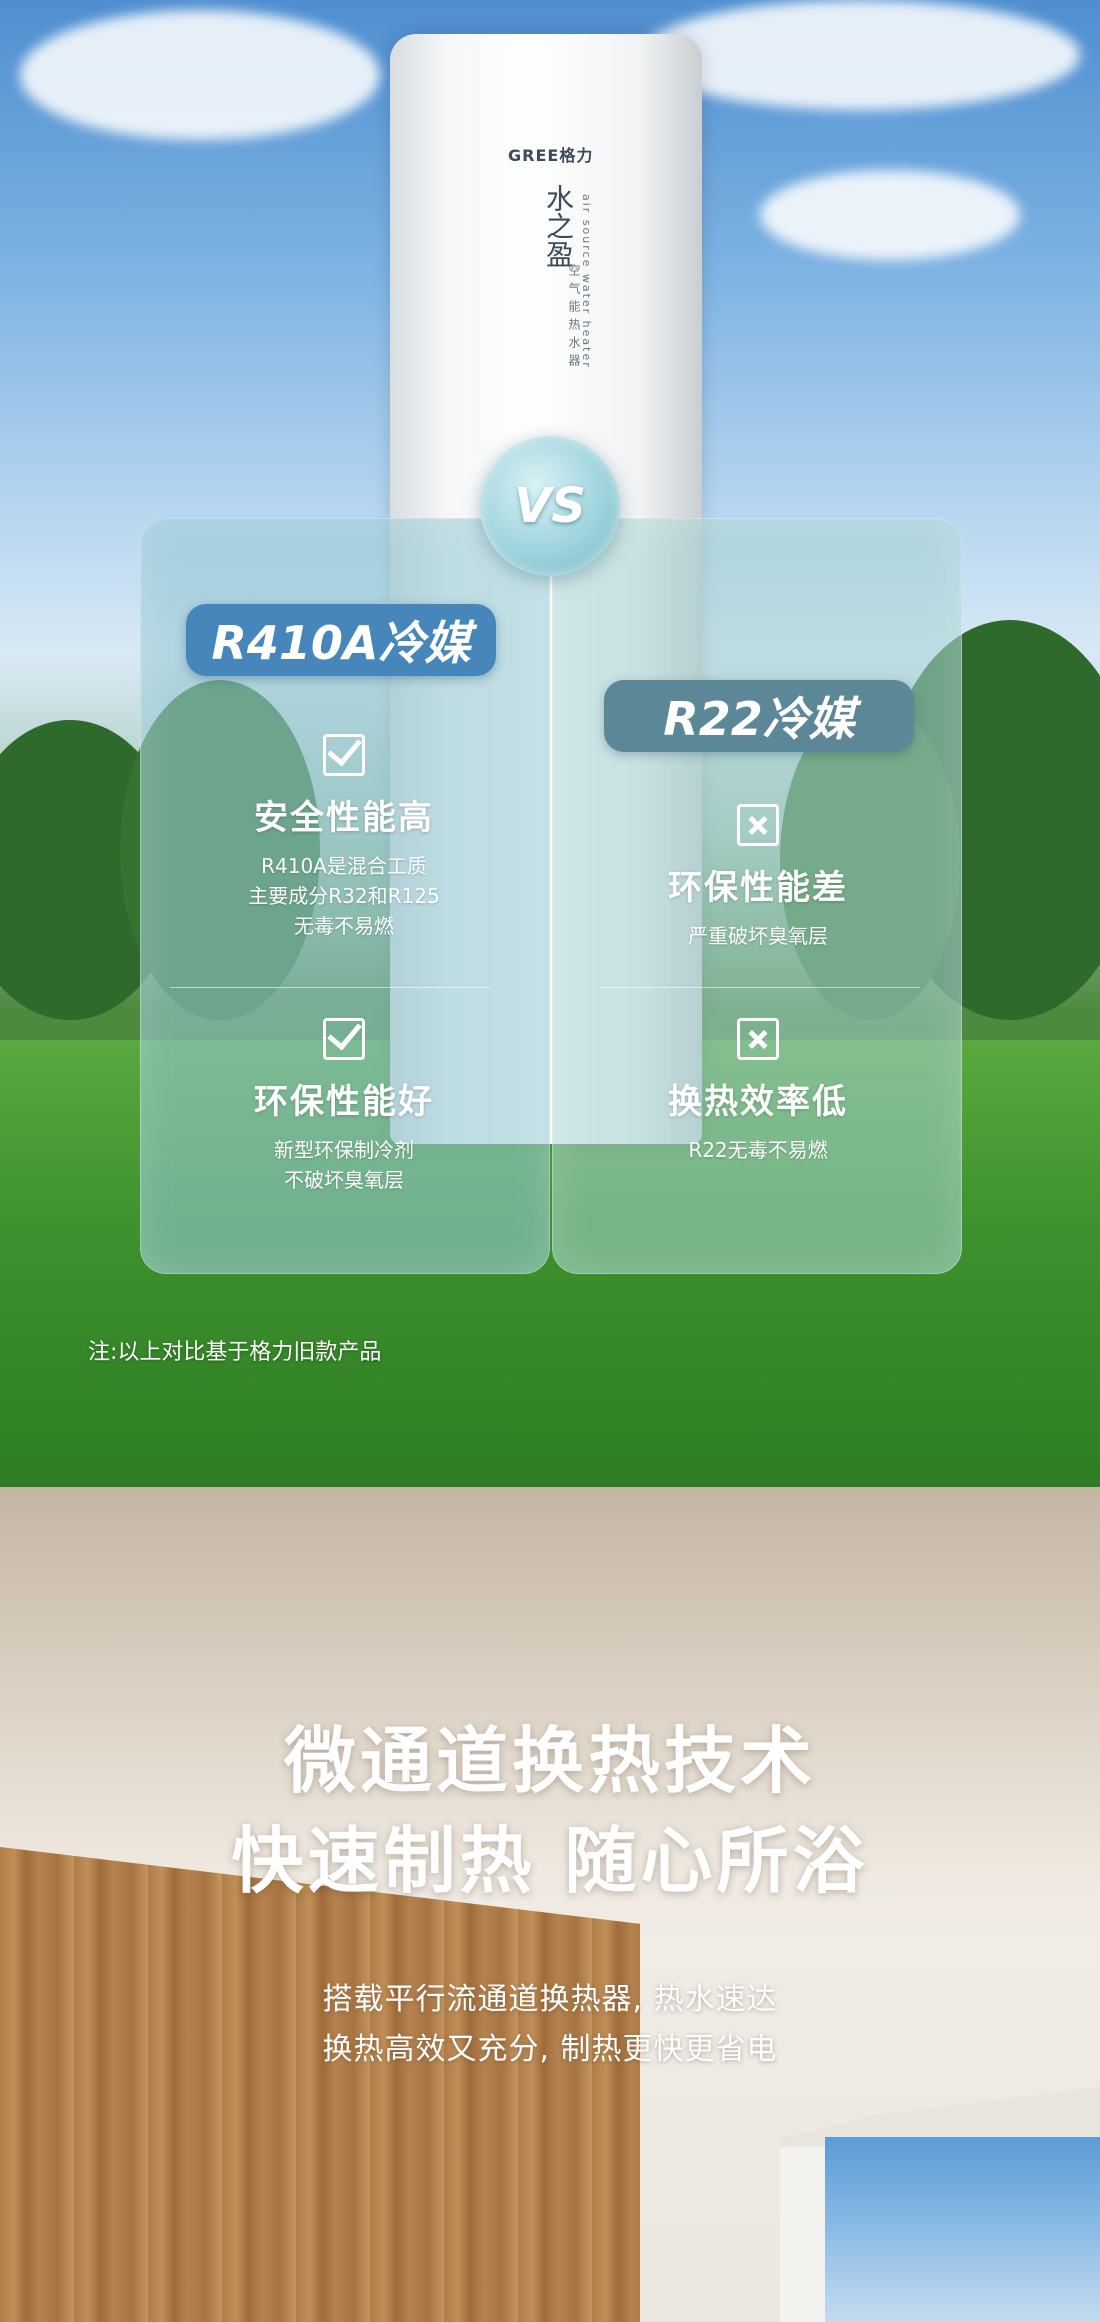 This screenshot has width=1100, height=2322. What do you see at coordinates (758, 1102) in the screenshot?
I see `feature-title: 换热效率低` at bounding box center [758, 1102].